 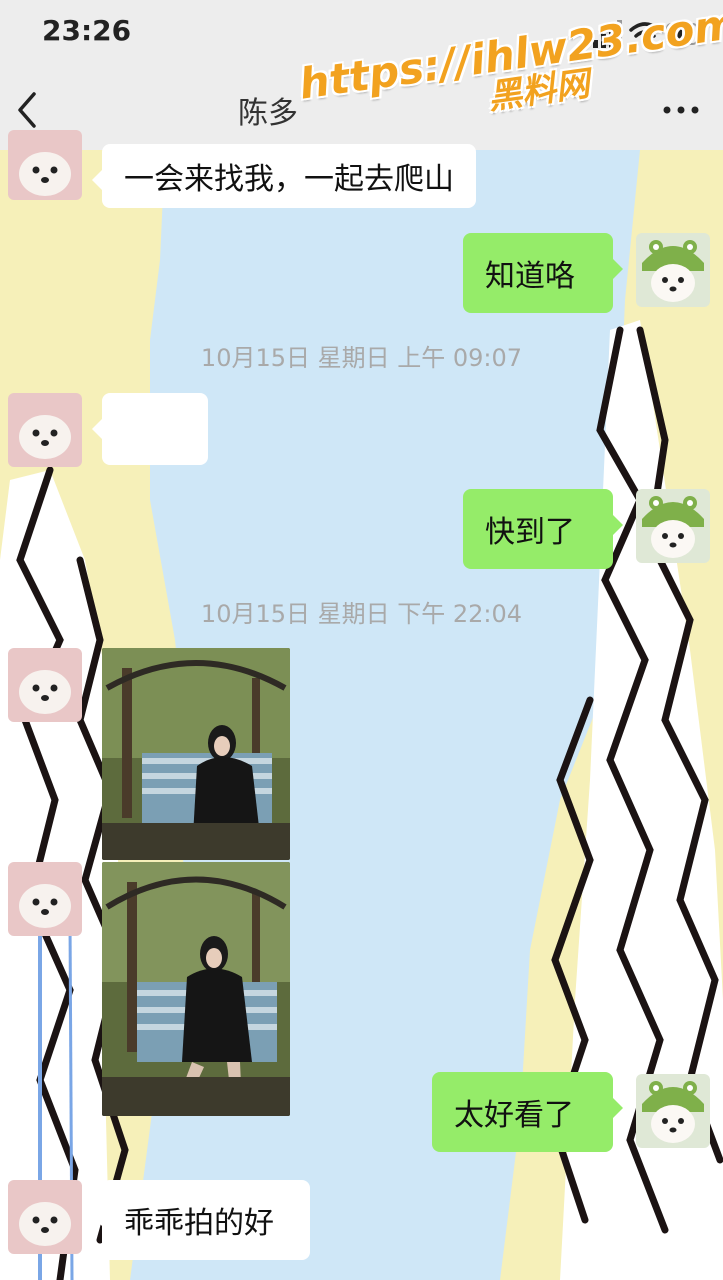 What do you see at coordinates (199, 1223) in the screenshot?
I see `message-text: 乖乖拍的好` at bounding box center [199, 1223].